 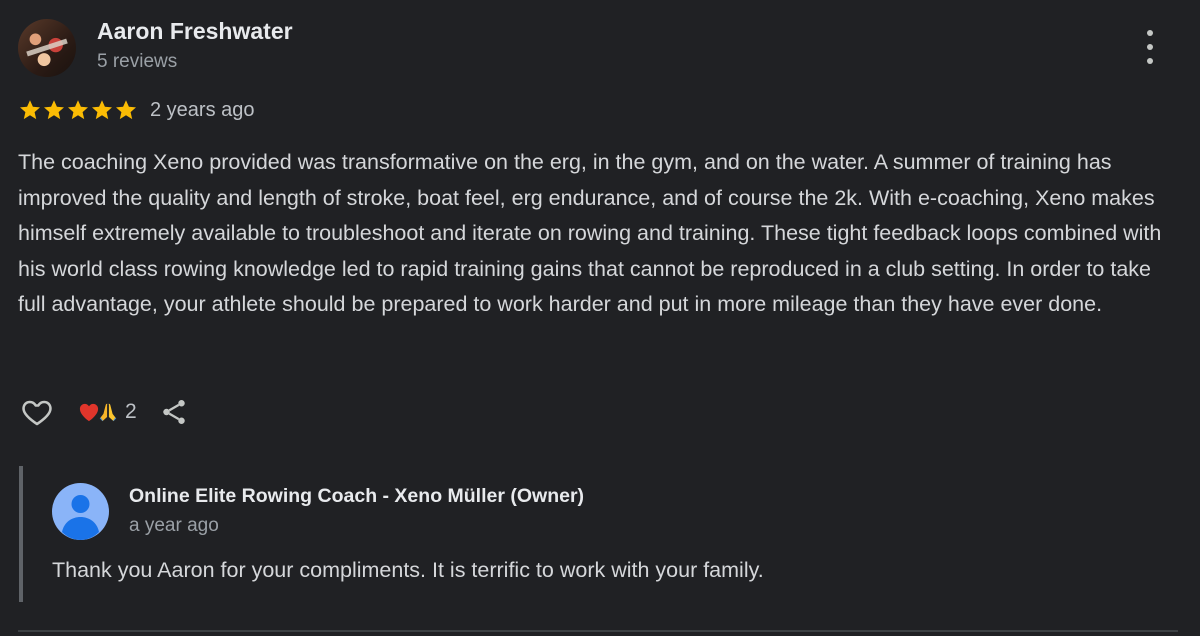 I want to click on like-button, so click(x=37, y=412).